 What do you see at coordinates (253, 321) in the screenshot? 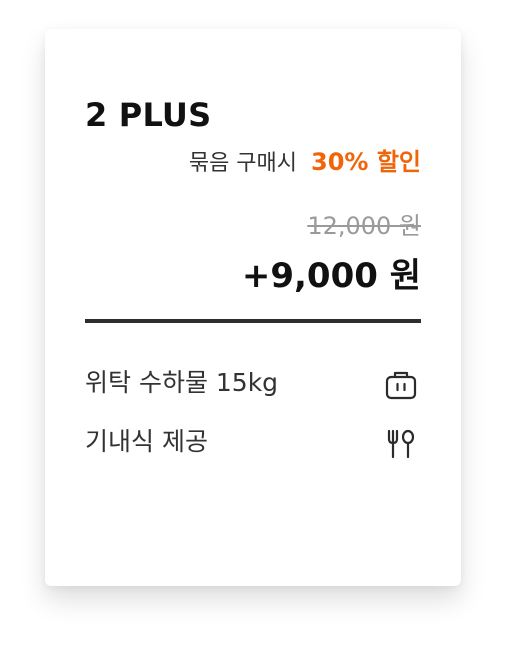
I see `divider` at bounding box center [253, 321].